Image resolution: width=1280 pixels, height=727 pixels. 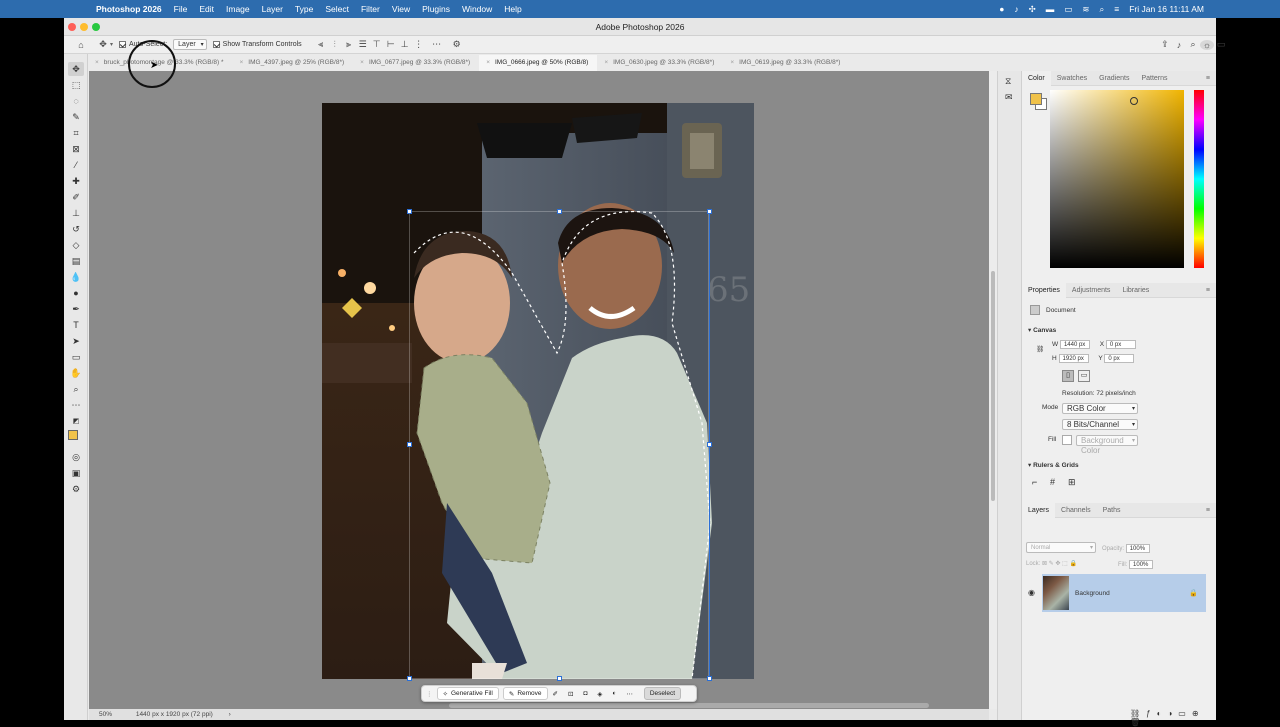 What do you see at coordinates (391, 44) in the screenshot?
I see `align-middle-v-icon: ⊢` at bounding box center [391, 44].